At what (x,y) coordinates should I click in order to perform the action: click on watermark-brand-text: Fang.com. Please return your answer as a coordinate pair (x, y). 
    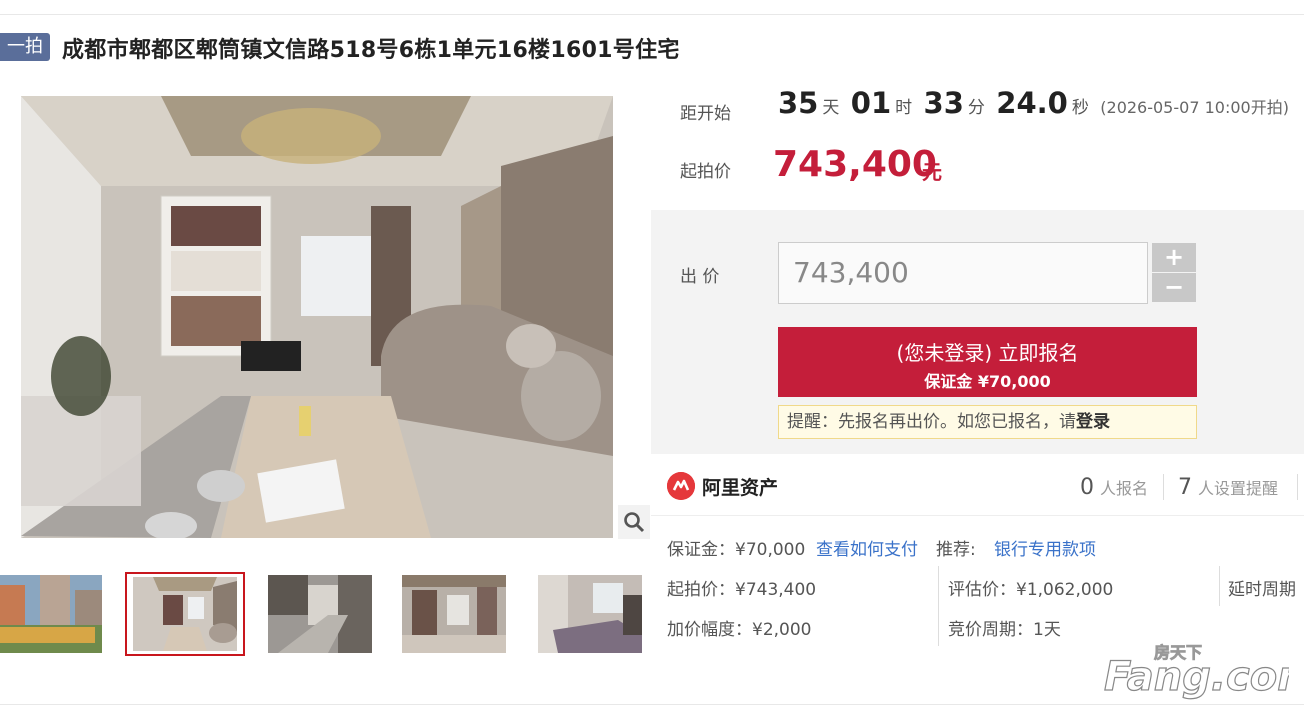
    Looking at the image, I should click on (1196, 677).